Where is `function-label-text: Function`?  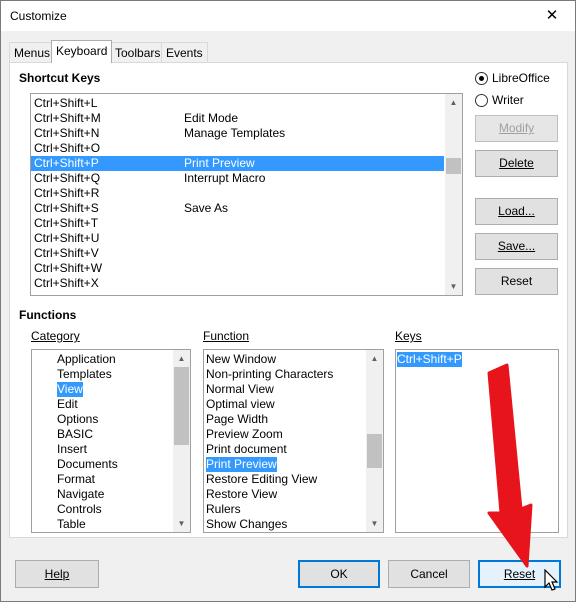
function-label-text: Function is located at coordinates (226, 336).